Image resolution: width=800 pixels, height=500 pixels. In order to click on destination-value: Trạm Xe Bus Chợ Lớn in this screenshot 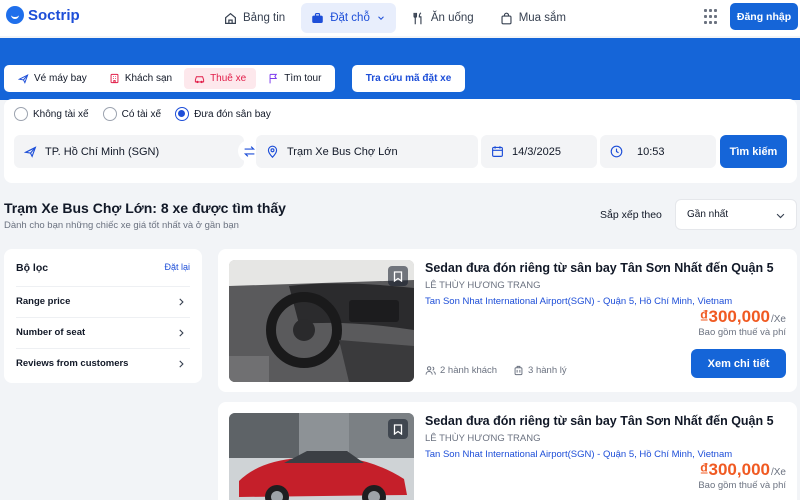, I will do `click(342, 151)`.